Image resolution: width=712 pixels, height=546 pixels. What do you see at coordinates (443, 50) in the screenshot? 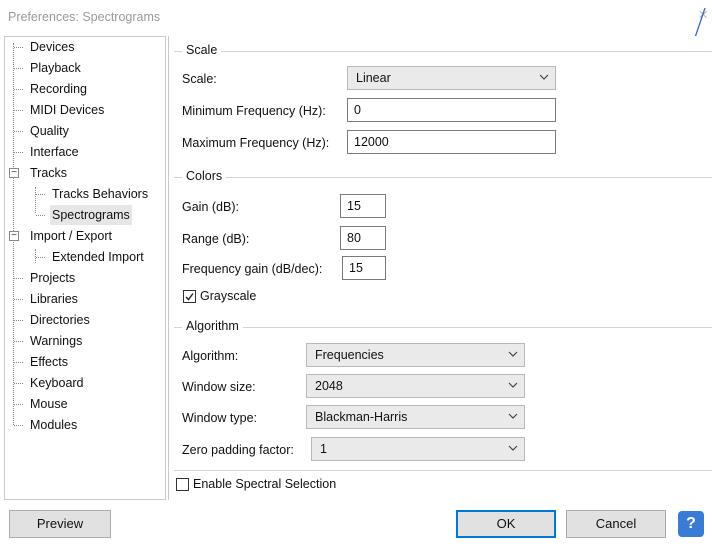
I see `scale-group: Scale` at bounding box center [443, 50].